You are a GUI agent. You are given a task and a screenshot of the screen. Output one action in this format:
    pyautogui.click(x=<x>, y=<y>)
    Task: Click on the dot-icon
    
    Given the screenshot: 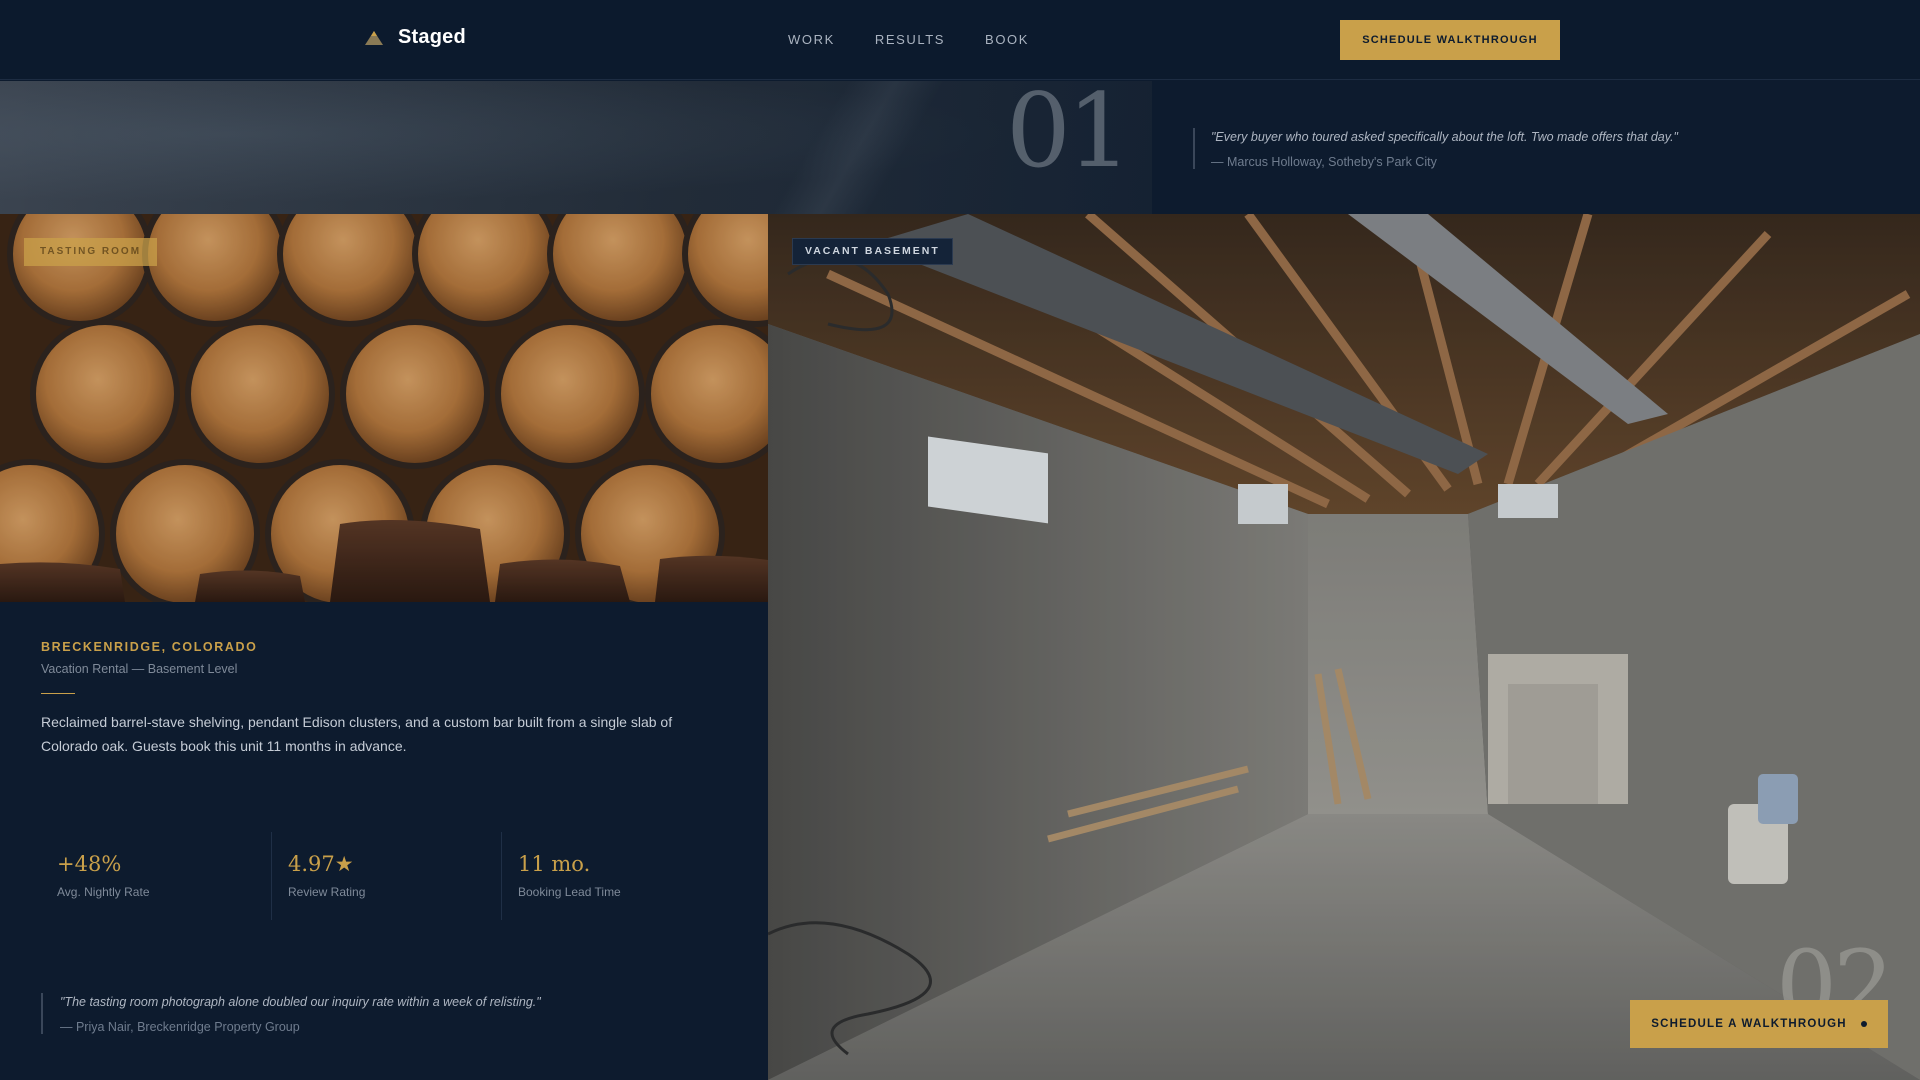 What is the action you would take?
    pyautogui.click(x=1863, y=1024)
    